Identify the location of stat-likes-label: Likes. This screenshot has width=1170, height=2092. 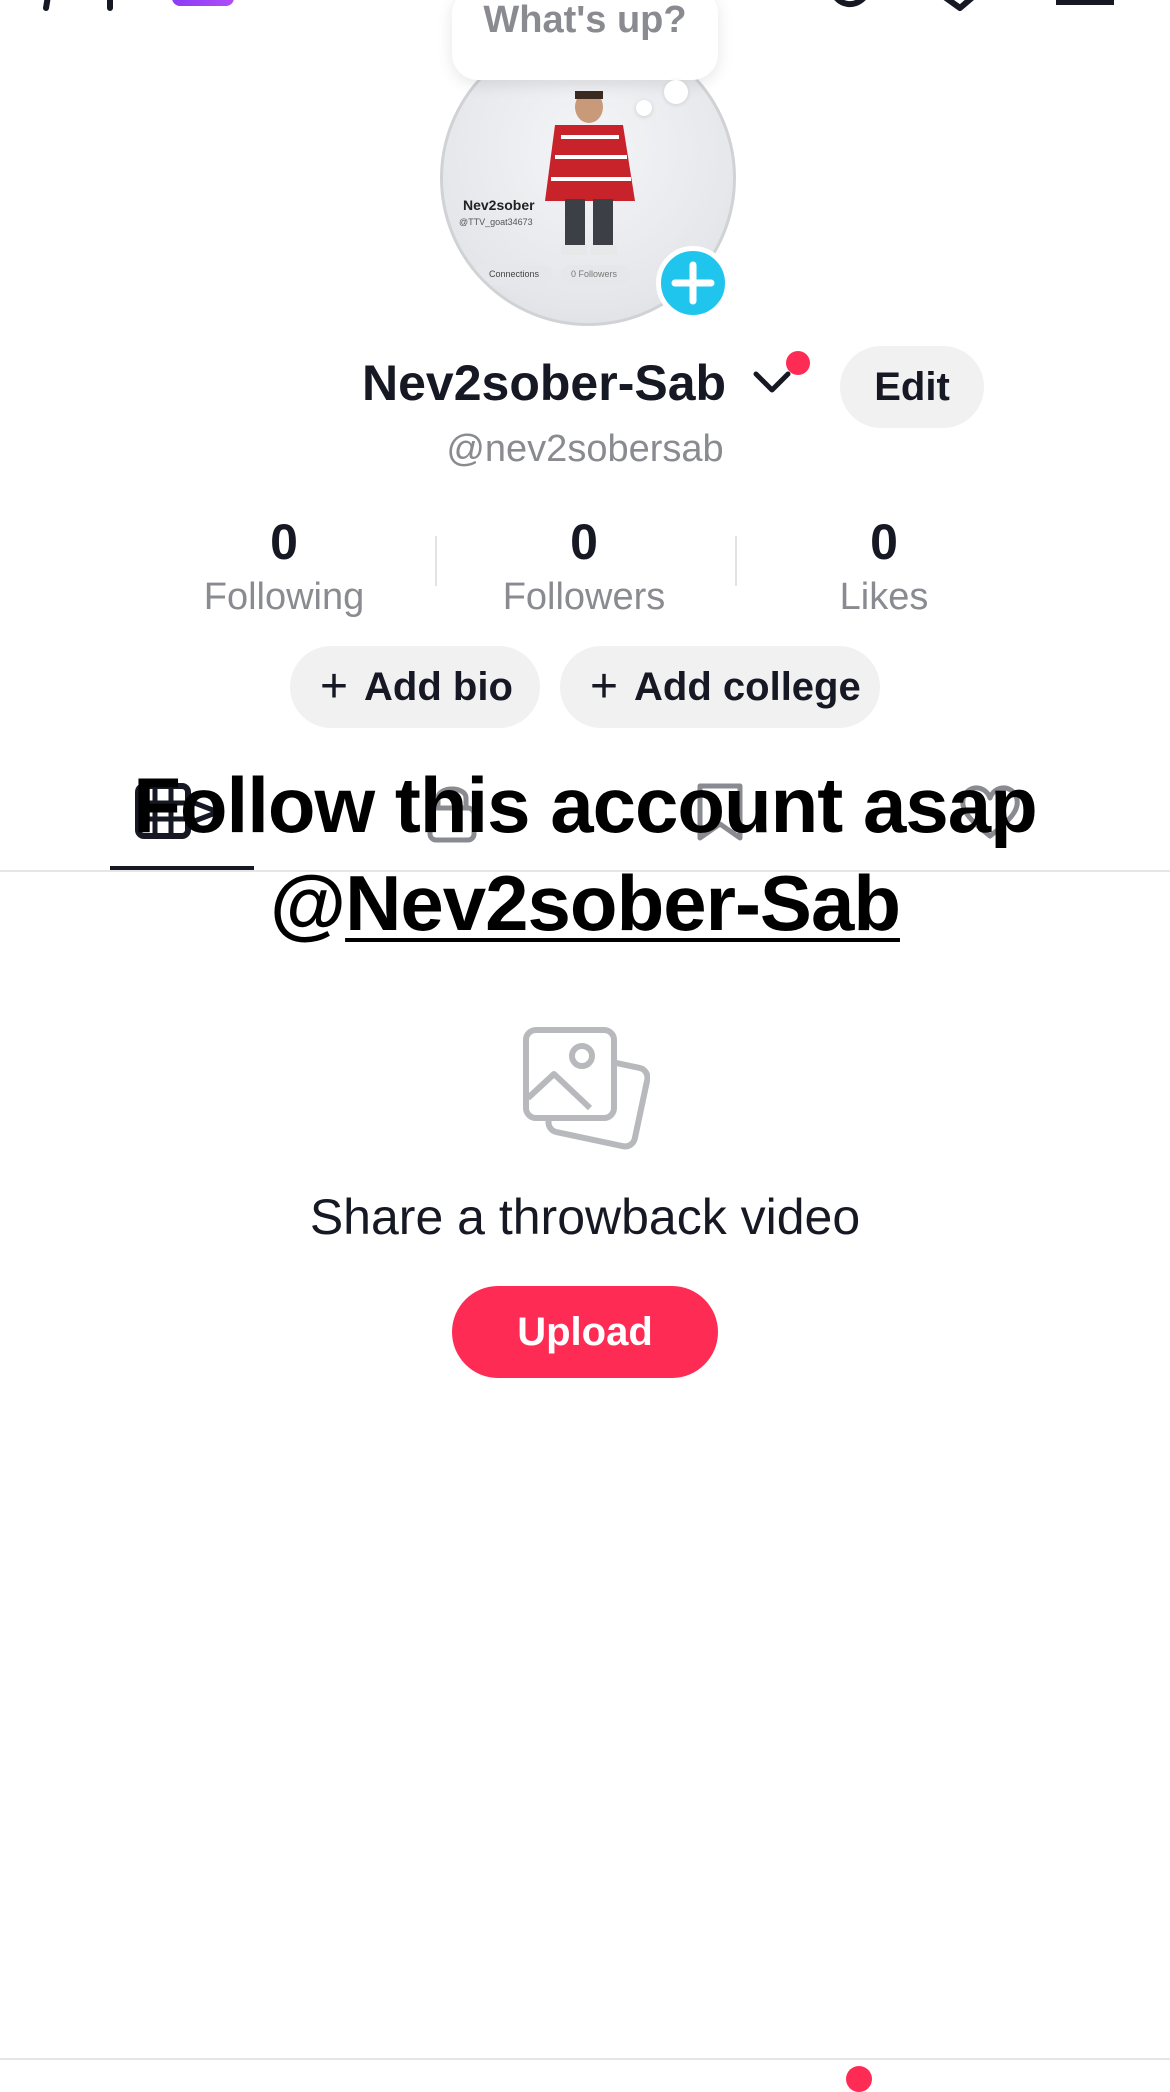
(884, 597).